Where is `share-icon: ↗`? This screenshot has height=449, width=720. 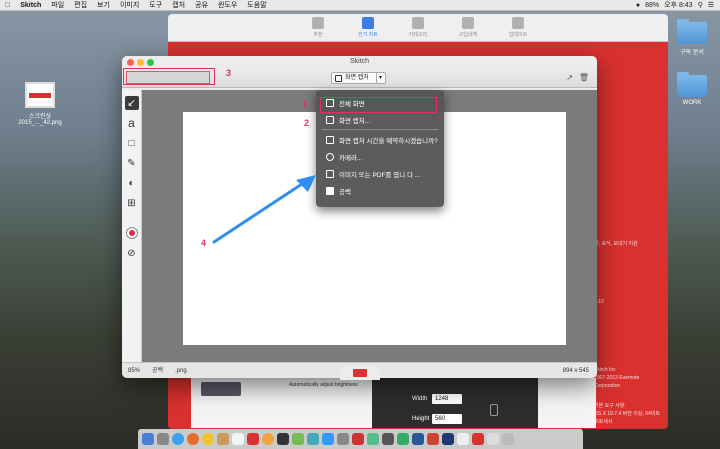 share-icon: ↗ is located at coordinates (569, 77).